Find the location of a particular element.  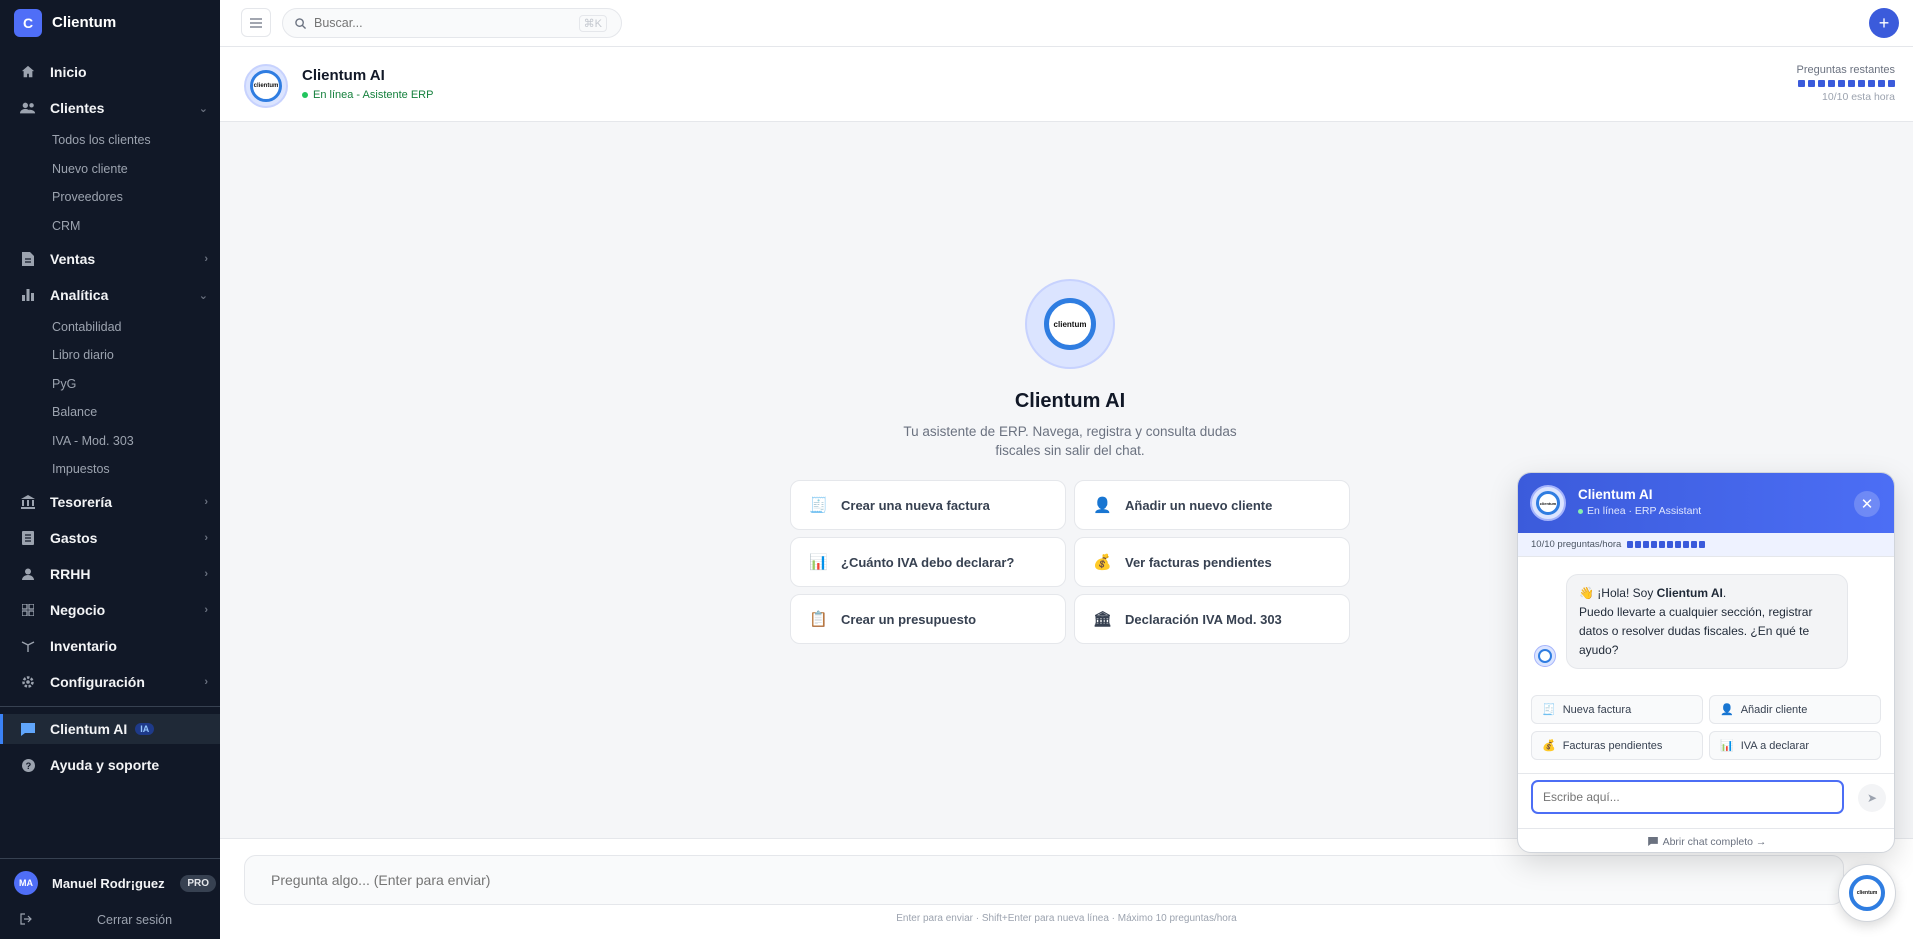

sidebar-item-negocio: Negocio › is located at coordinates (110, 610).